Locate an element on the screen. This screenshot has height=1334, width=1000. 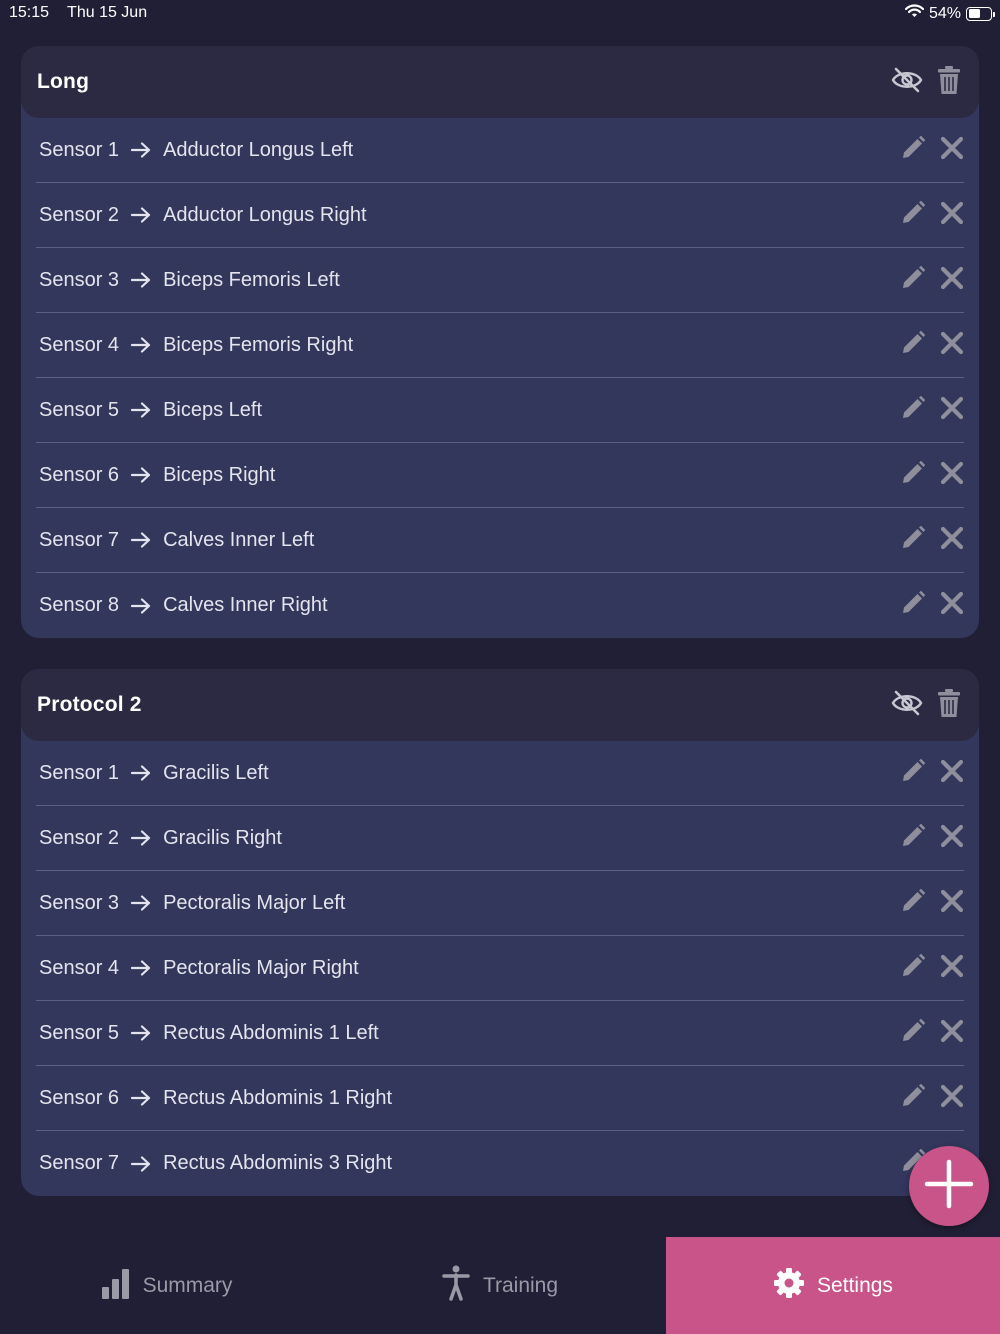
add-protocol-button is located at coordinates (949, 1186).